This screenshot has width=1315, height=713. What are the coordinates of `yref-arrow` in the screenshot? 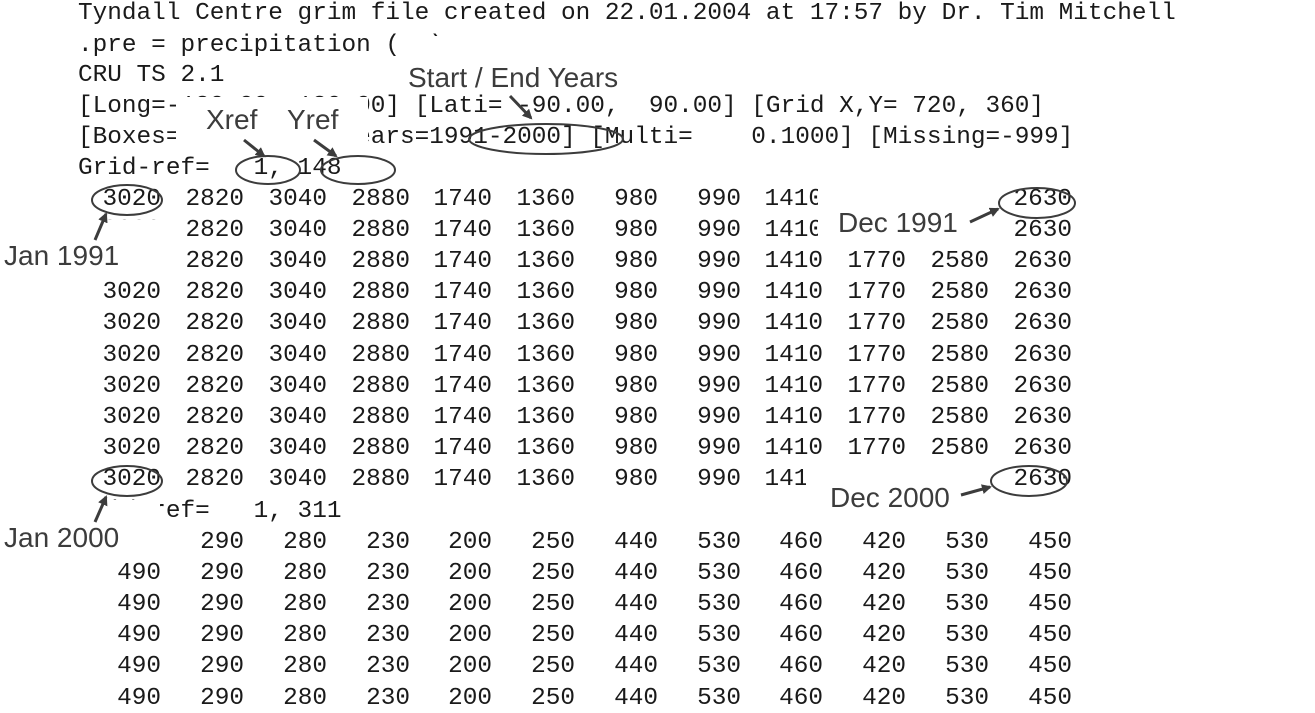 It's located at (325, 148).